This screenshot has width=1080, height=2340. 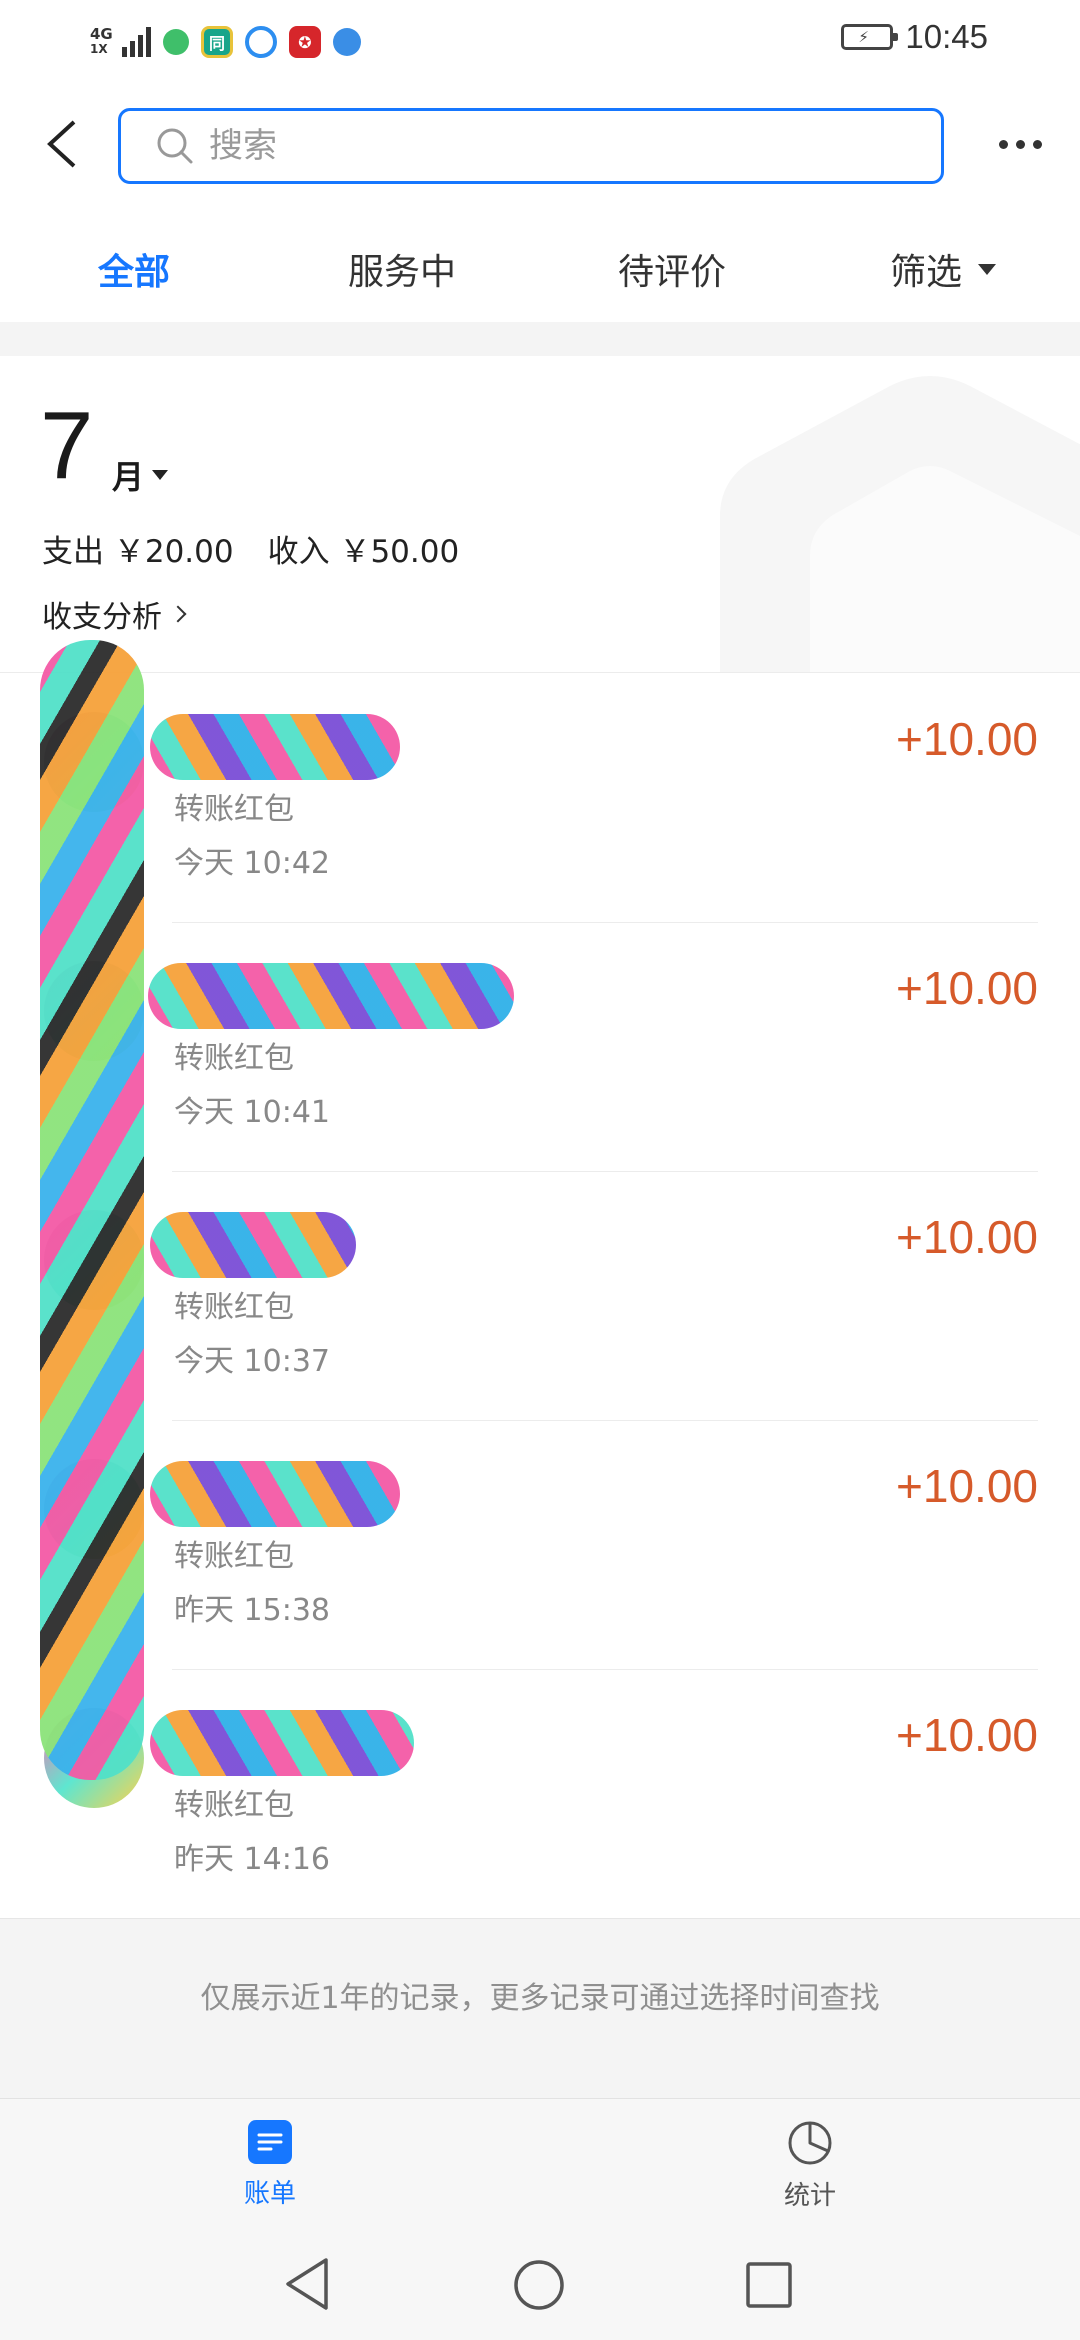 What do you see at coordinates (252, 1859) in the screenshot?
I see `transaction-time: 昨天 14:16` at bounding box center [252, 1859].